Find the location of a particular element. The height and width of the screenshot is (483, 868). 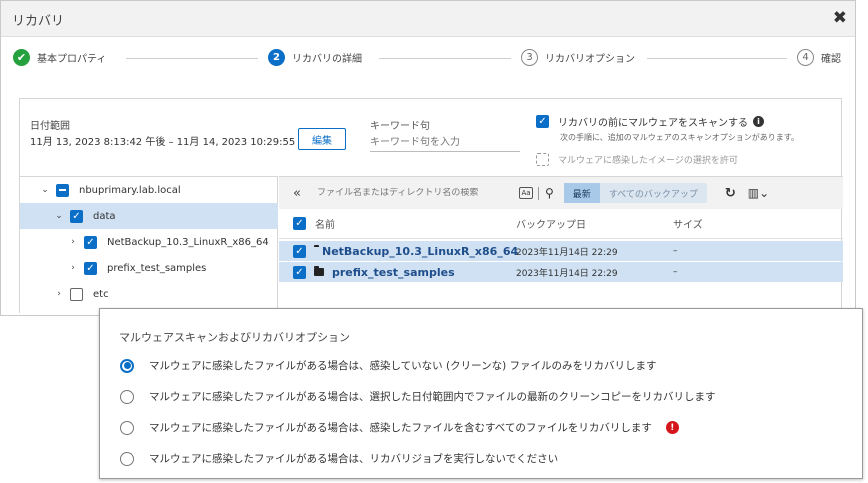

step-number: 3 is located at coordinates (529, 57).